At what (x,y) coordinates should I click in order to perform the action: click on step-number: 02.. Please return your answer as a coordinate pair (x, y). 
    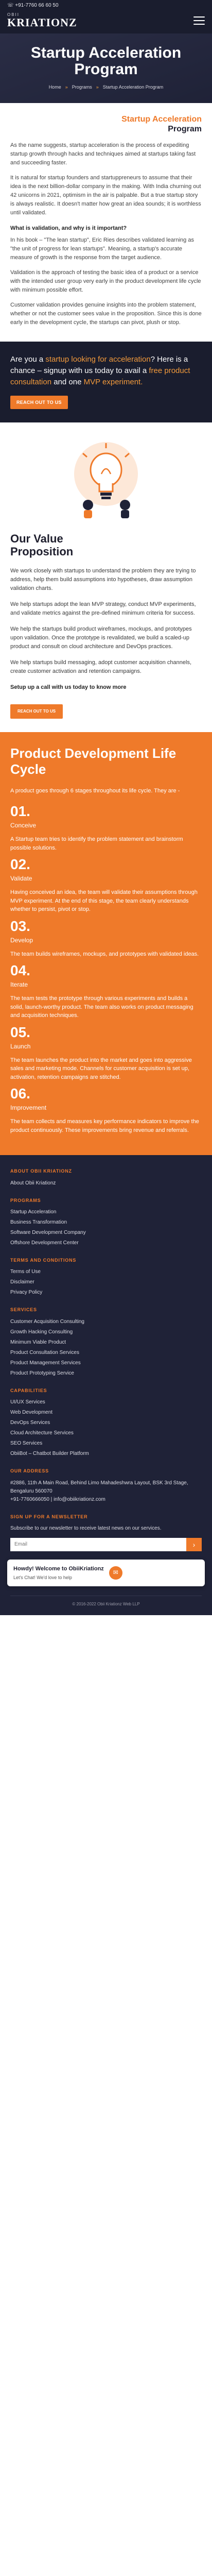
    Looking at the image, I should click on (20, 864).